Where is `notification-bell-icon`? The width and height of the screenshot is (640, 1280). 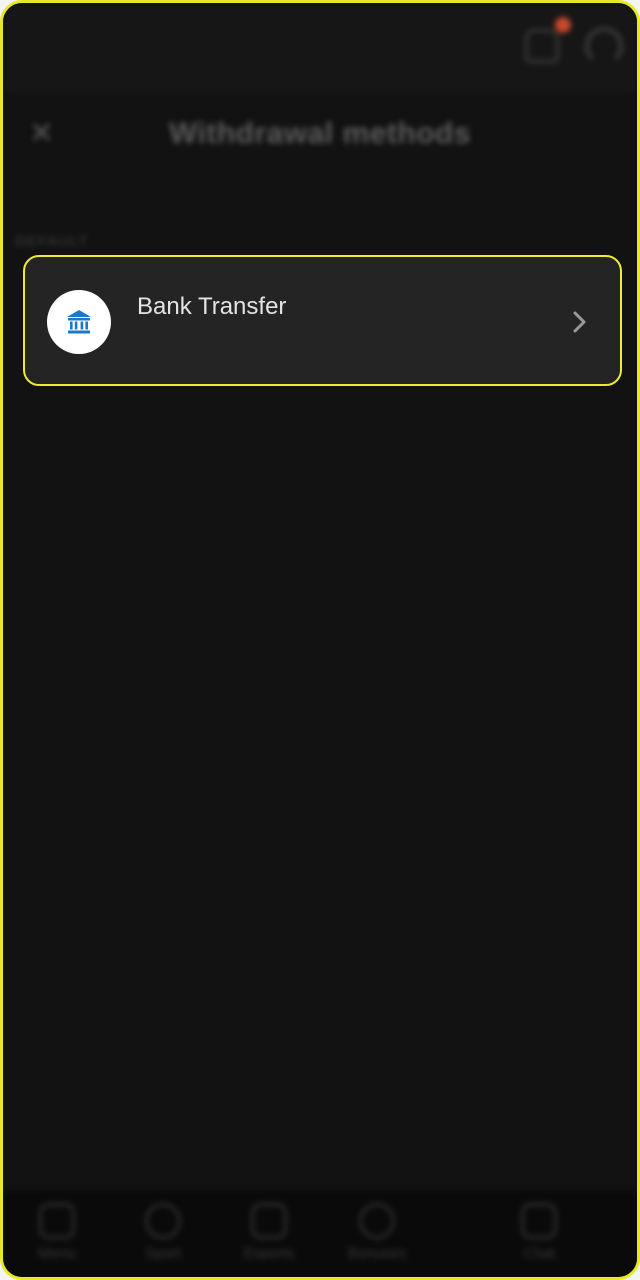 notification-bell-icon is located at coordinates (542, 46).